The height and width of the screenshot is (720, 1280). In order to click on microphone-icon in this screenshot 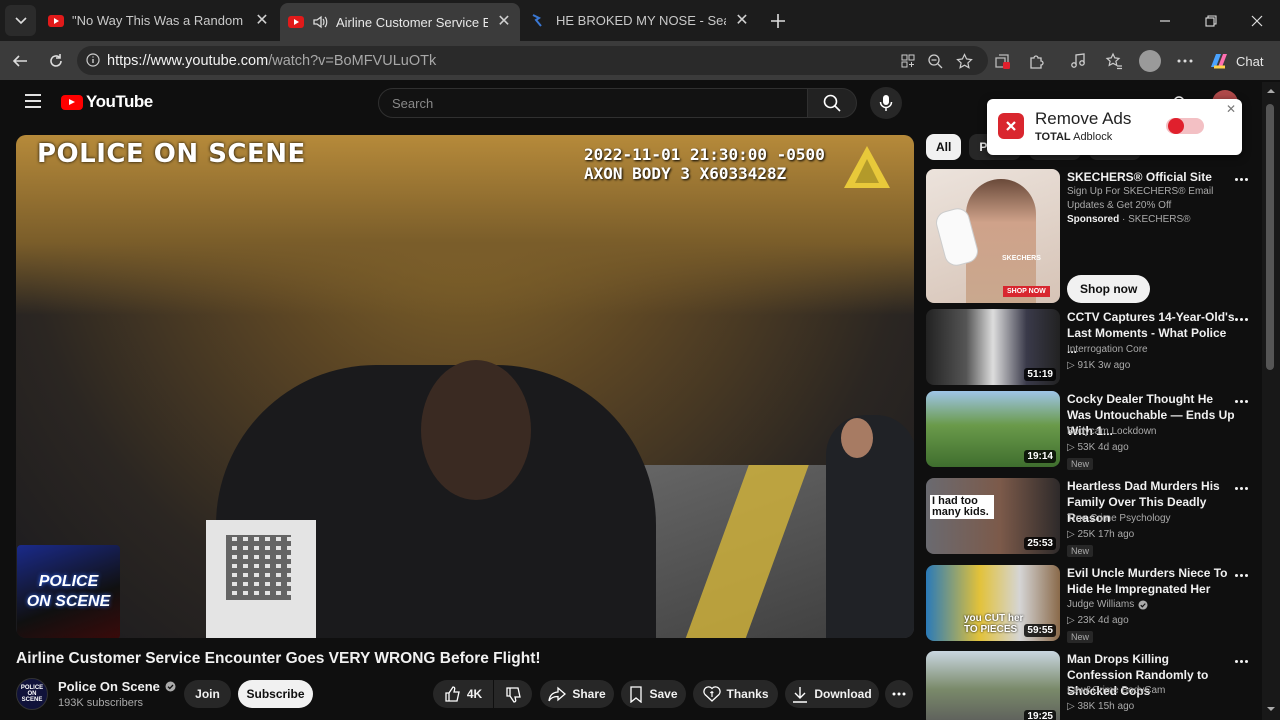, I will do `click(886, 103)`.